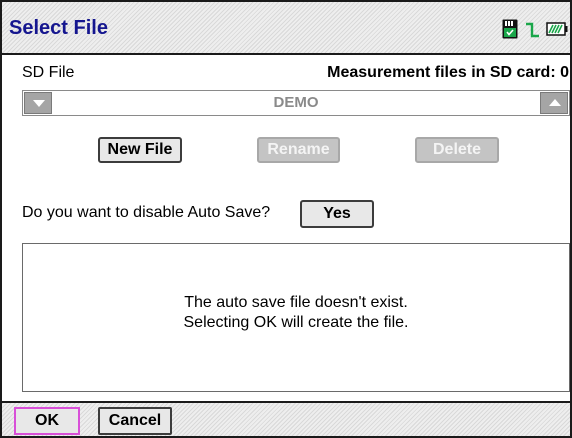 This screenshot has width=572, height=438. I want to click on message-line-1: The auto save file doesn't exist., so click(296, 302).